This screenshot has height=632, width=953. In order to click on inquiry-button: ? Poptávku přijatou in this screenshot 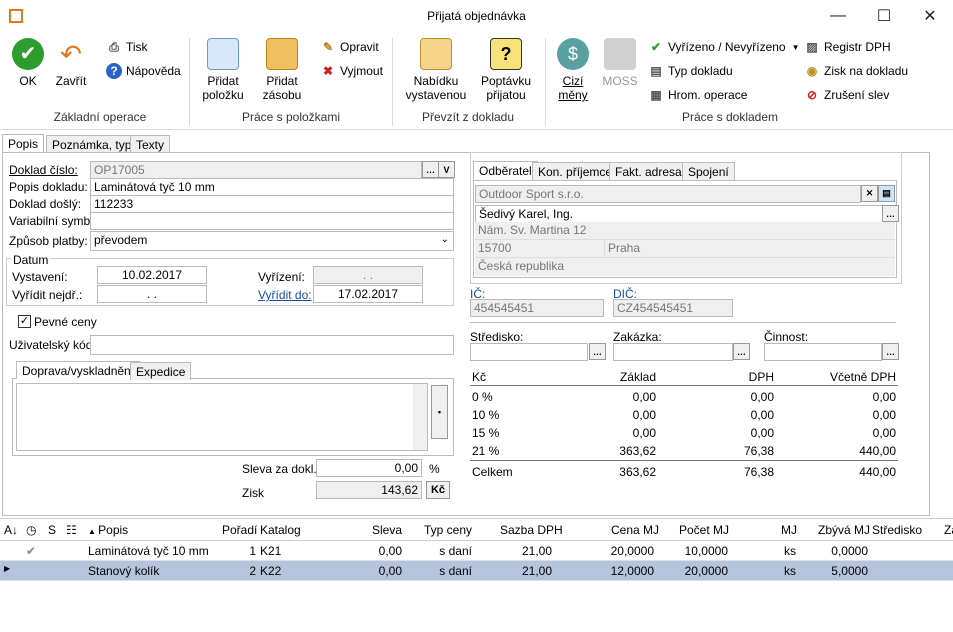, I will do `click(506, 70)`.